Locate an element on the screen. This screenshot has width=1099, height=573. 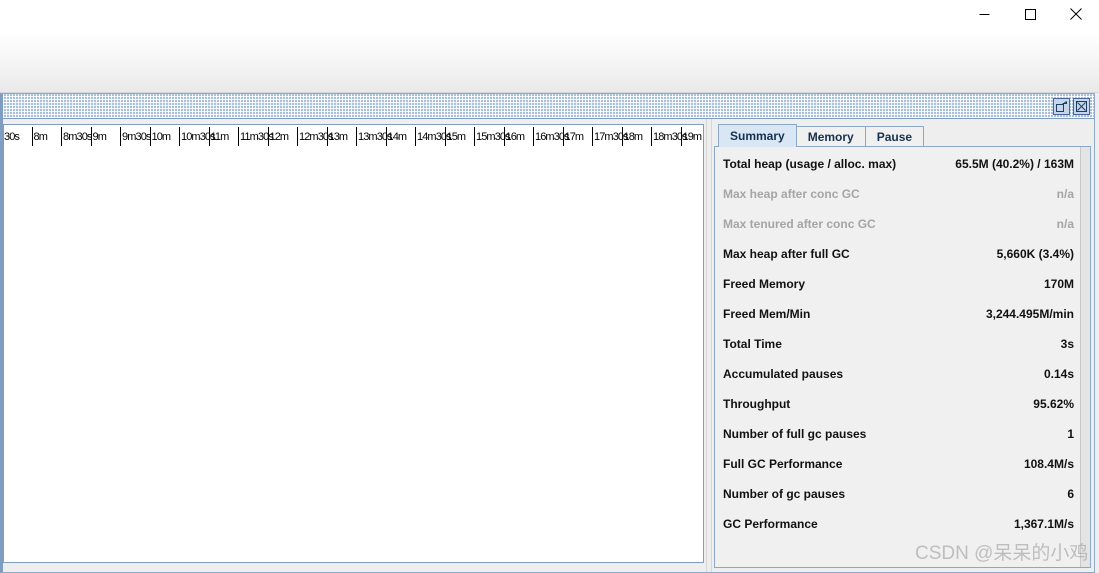
tab-pause: Pause is located at coordinates (894, 136).